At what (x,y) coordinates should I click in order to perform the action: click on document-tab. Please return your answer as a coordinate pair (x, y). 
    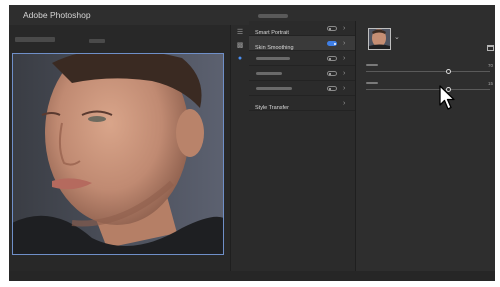
    Looking at the image, I should click on (35, 39).